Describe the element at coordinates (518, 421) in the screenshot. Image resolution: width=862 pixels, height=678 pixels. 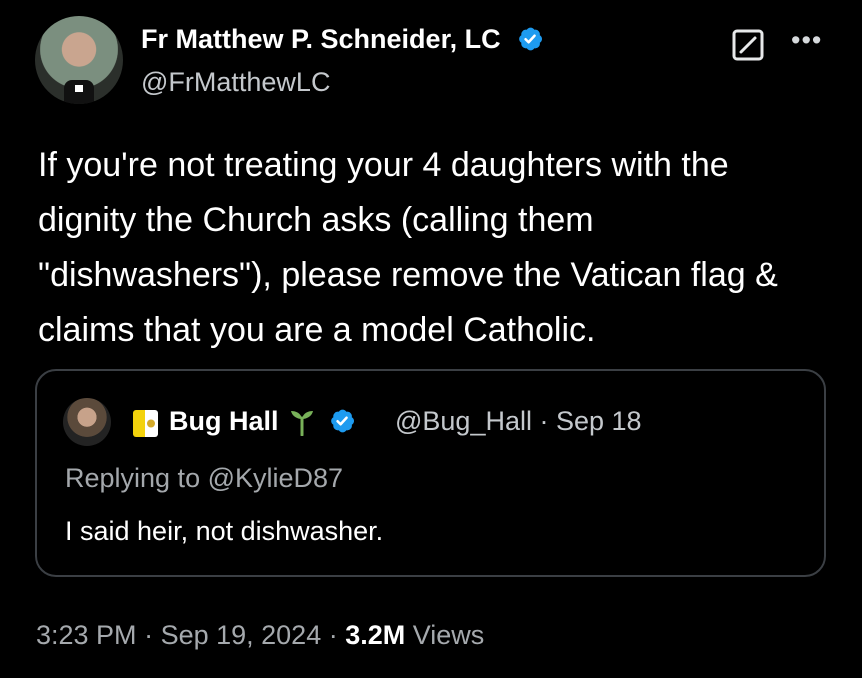
I see `quoted-handle-date: @Bug_Hall · Sep 18` at that location.